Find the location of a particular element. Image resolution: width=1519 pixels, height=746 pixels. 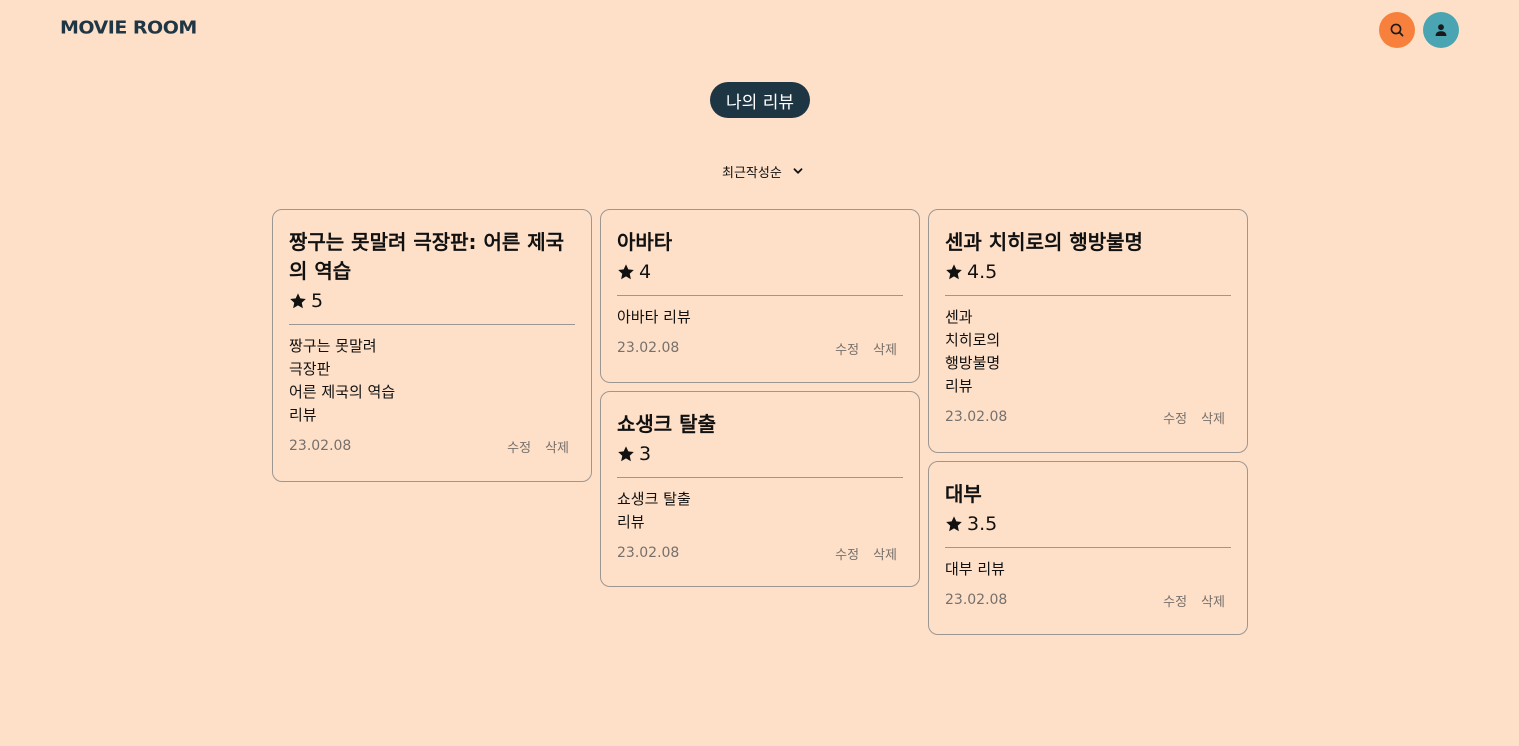

review-card: 아바타 4 아바타 리뷰 23.02.08 수정 삭제 is located at coordinates (760, 296).